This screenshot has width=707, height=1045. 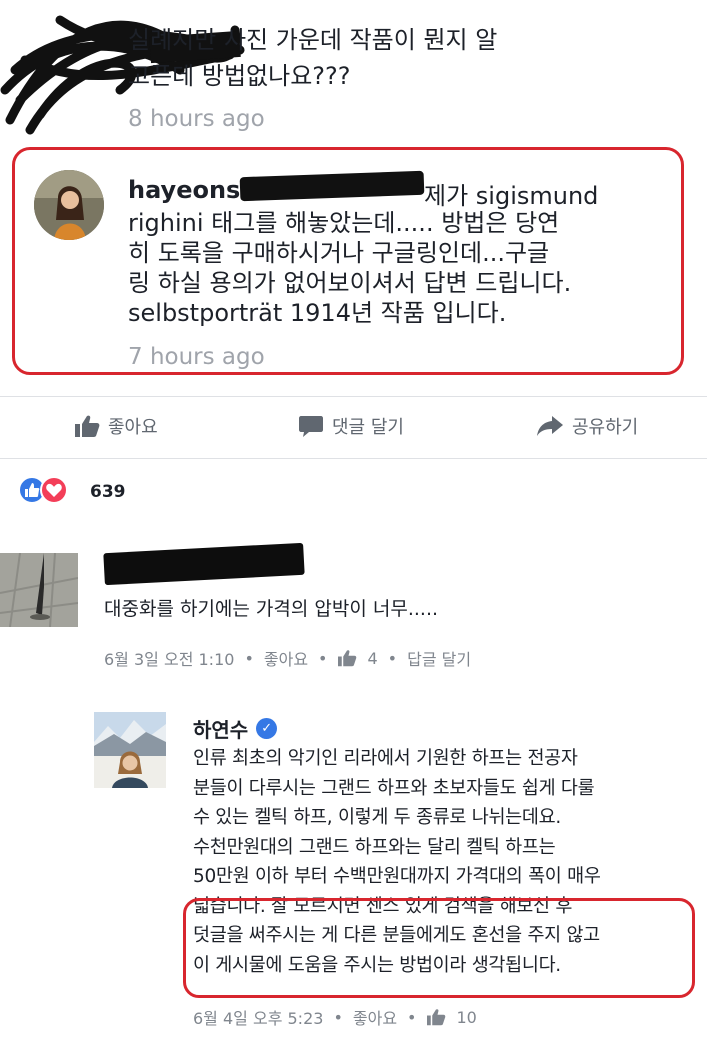 What do you see at coordinates (550, 426) in the screenshot?
I see `share-arrow-icon` at bounding box center [550, 426].